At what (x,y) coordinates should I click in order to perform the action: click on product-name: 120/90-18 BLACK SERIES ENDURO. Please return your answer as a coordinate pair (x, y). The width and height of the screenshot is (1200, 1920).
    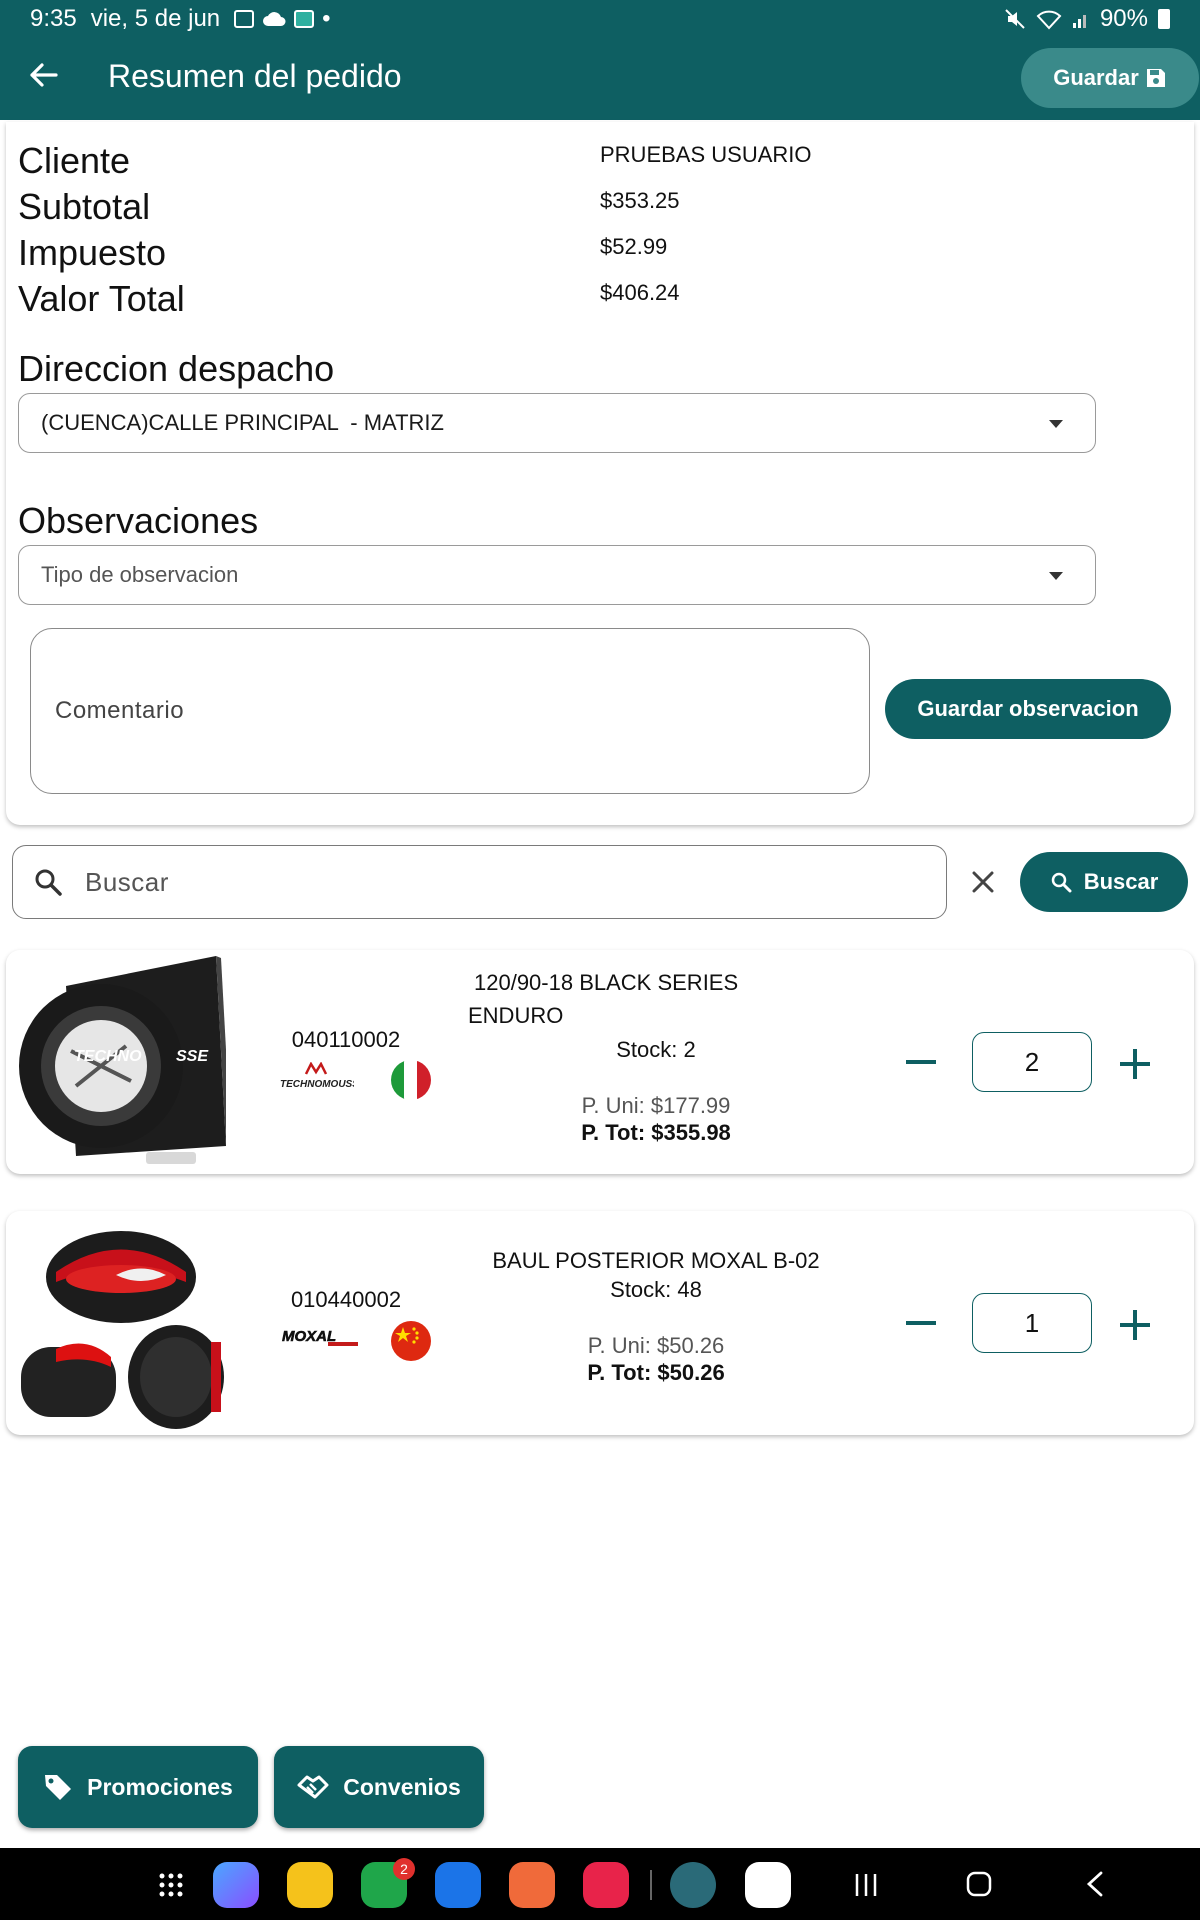
    Looking at the image, I should click on (628, 999).